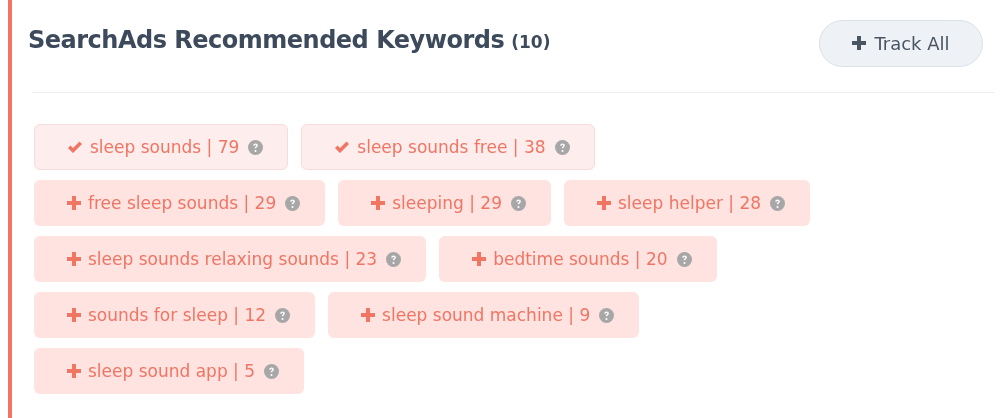 The image size is (1006, 418). What do you see at coordinates (169, 371) in the screenshot?
I see `keyword-chip: sleep sound app | 5` at bounding box center [169, 371].